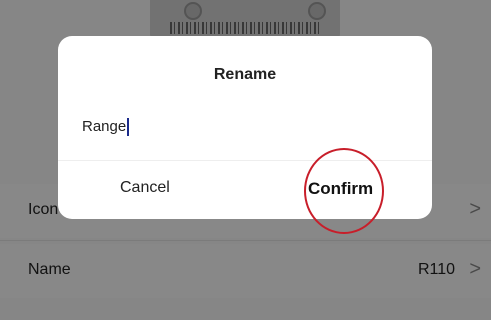 This screenshot has width=491, height=320. I want to click on rename-input-text: Range, so click(104, 126).